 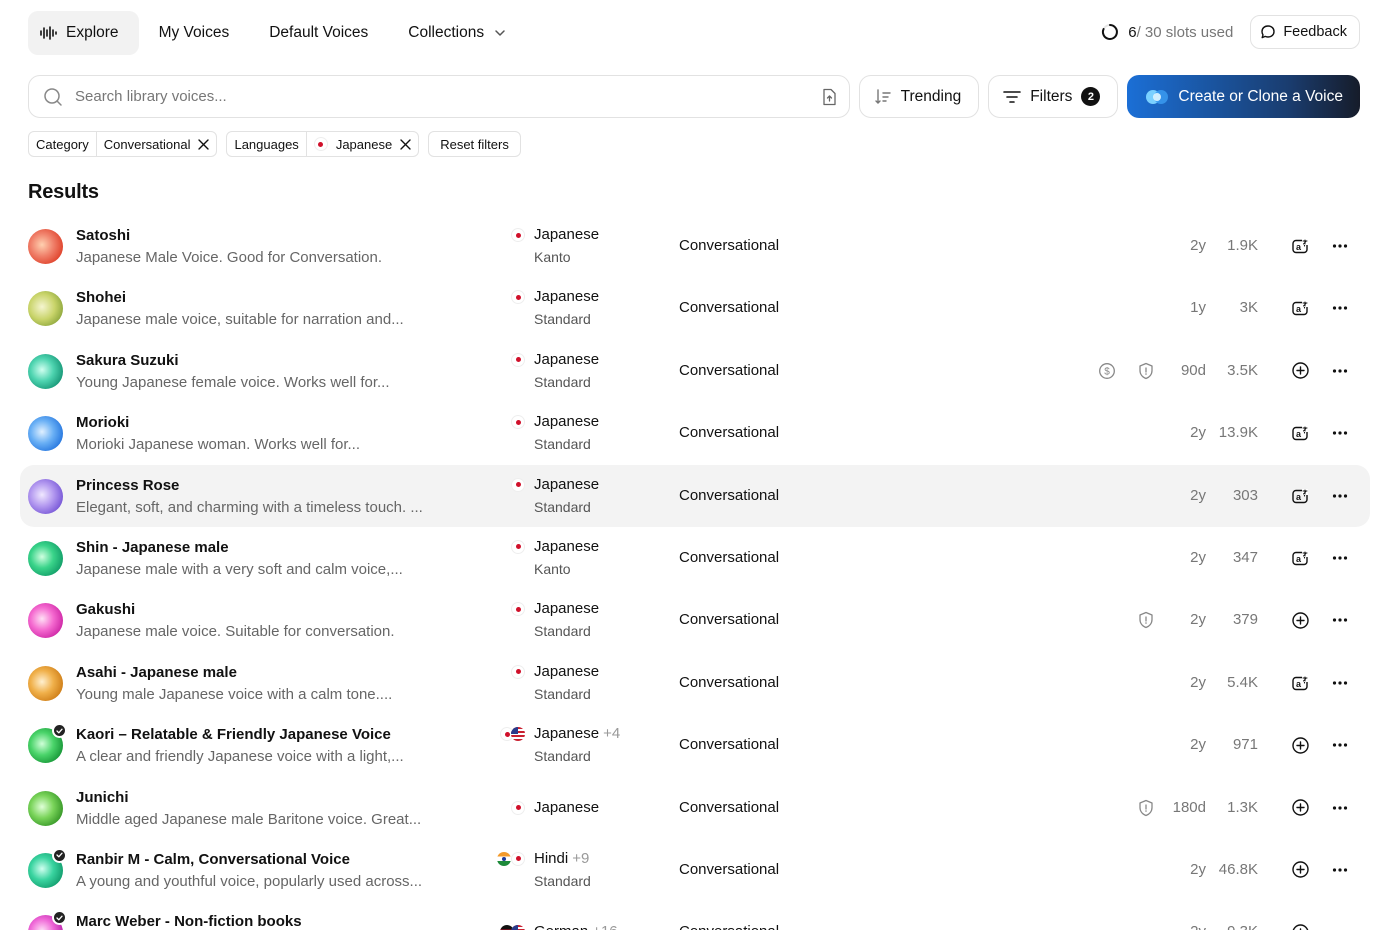 I want to click on voice-name: Shin - Japanese male, so click(x=152, y=547).